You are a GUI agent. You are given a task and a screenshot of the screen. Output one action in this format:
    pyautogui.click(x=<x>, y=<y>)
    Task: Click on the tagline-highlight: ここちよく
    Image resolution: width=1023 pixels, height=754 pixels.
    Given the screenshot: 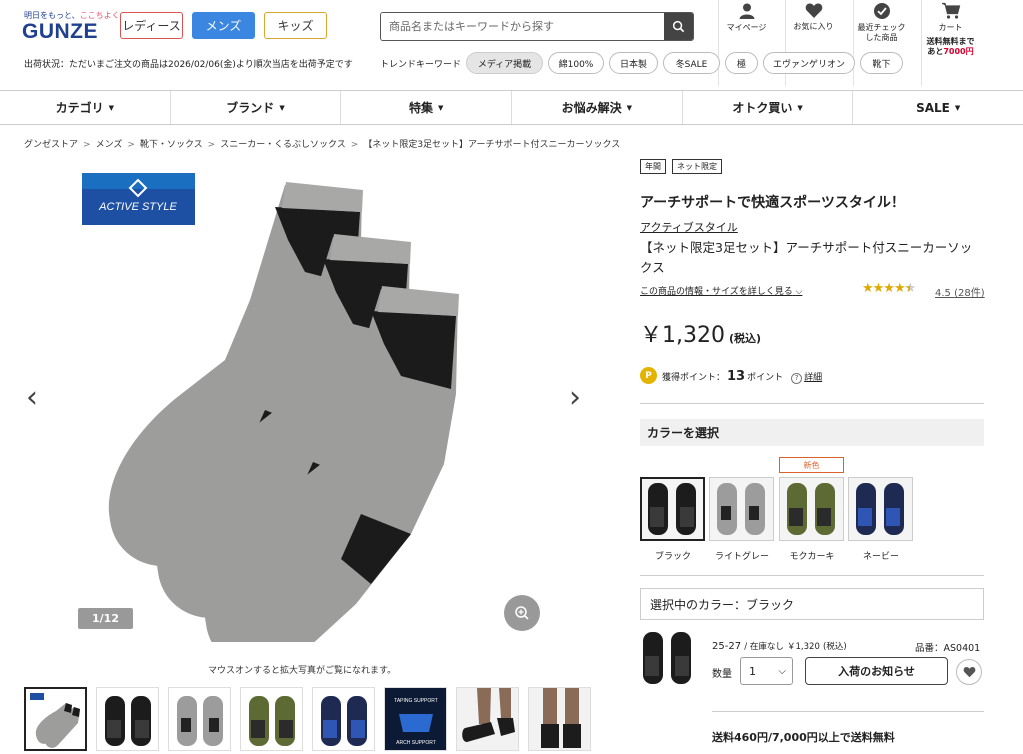 What is the action you would take?
    pyautogui.click(x=99, y=15)
    